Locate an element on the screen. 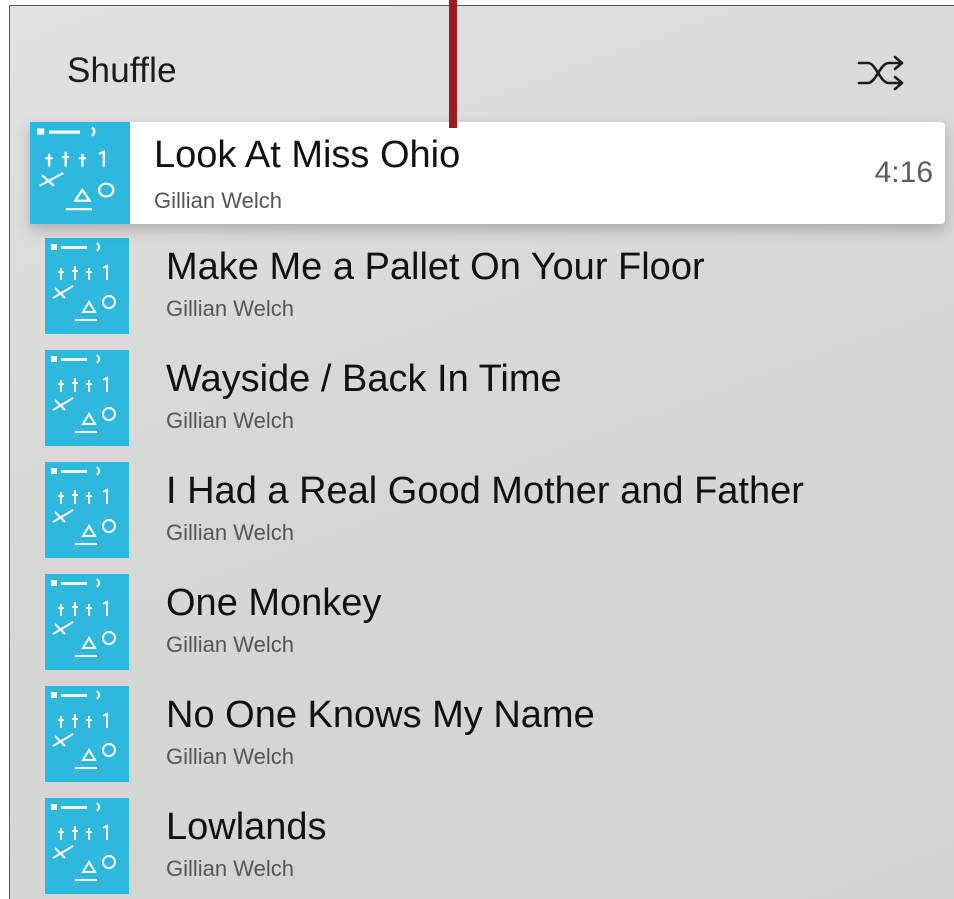 Image resolution: width=954 pixels, height=899 pixels. shuffle-button is located at coordinates (882, 73).